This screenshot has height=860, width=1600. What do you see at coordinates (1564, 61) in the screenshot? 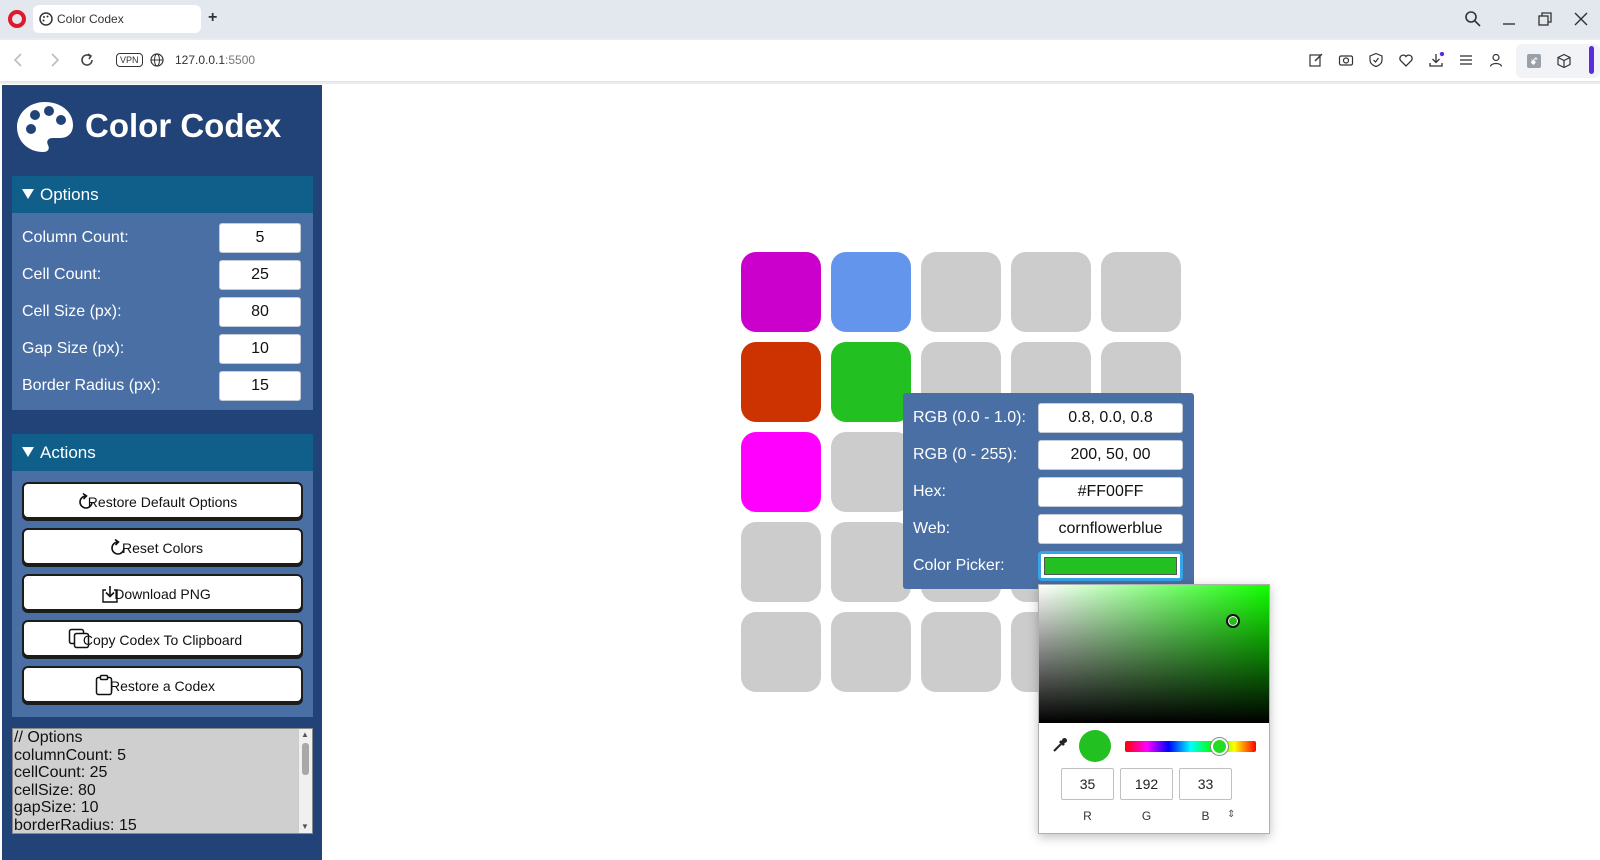
I see `cube-icon` at bounding box center [1564, 61].